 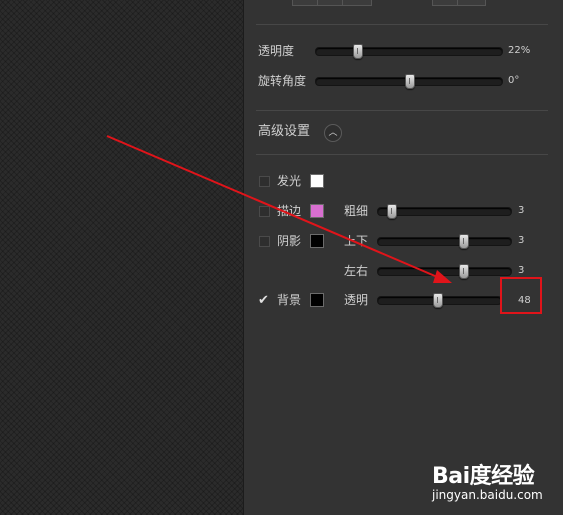 What do you see at coordinates (487, 495) in the screenshot?
I see `watermark-url: jingyan.baidu.com` at bounding box center [487, 495].